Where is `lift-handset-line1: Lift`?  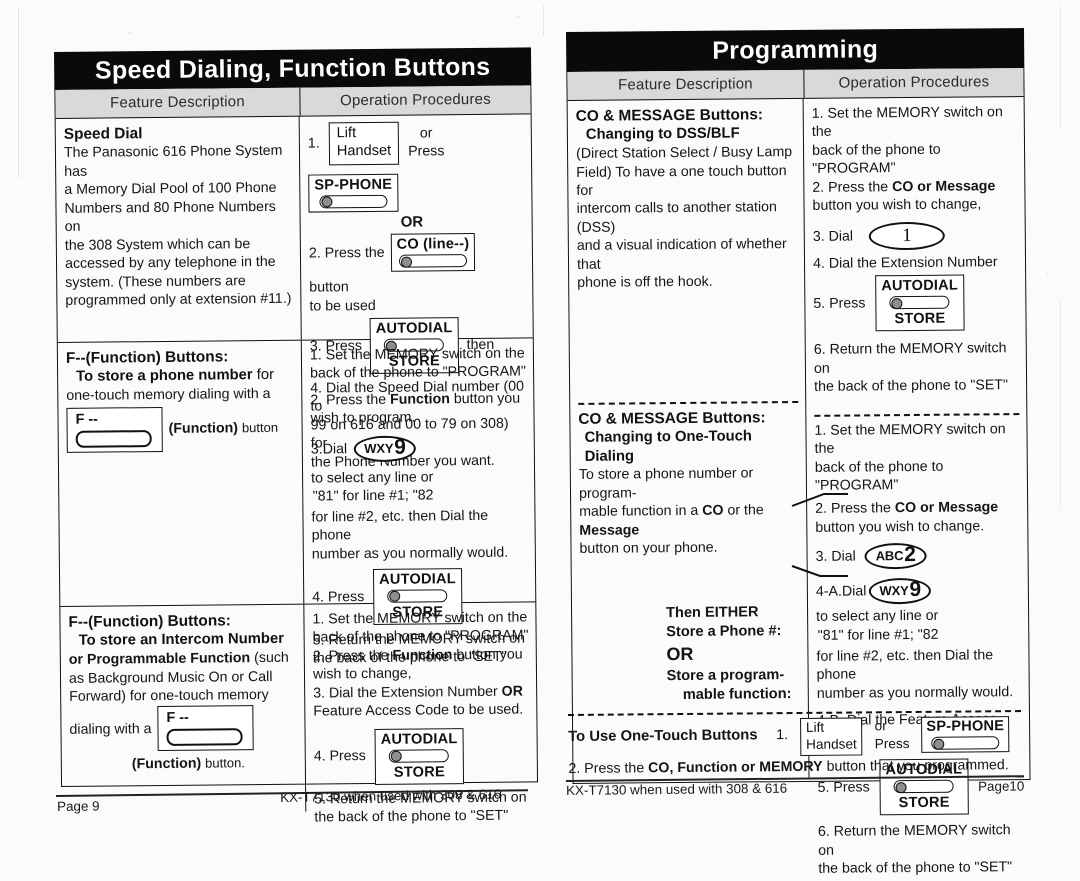
lift-handset-line1: Lift is located at coordinates (346, 133).